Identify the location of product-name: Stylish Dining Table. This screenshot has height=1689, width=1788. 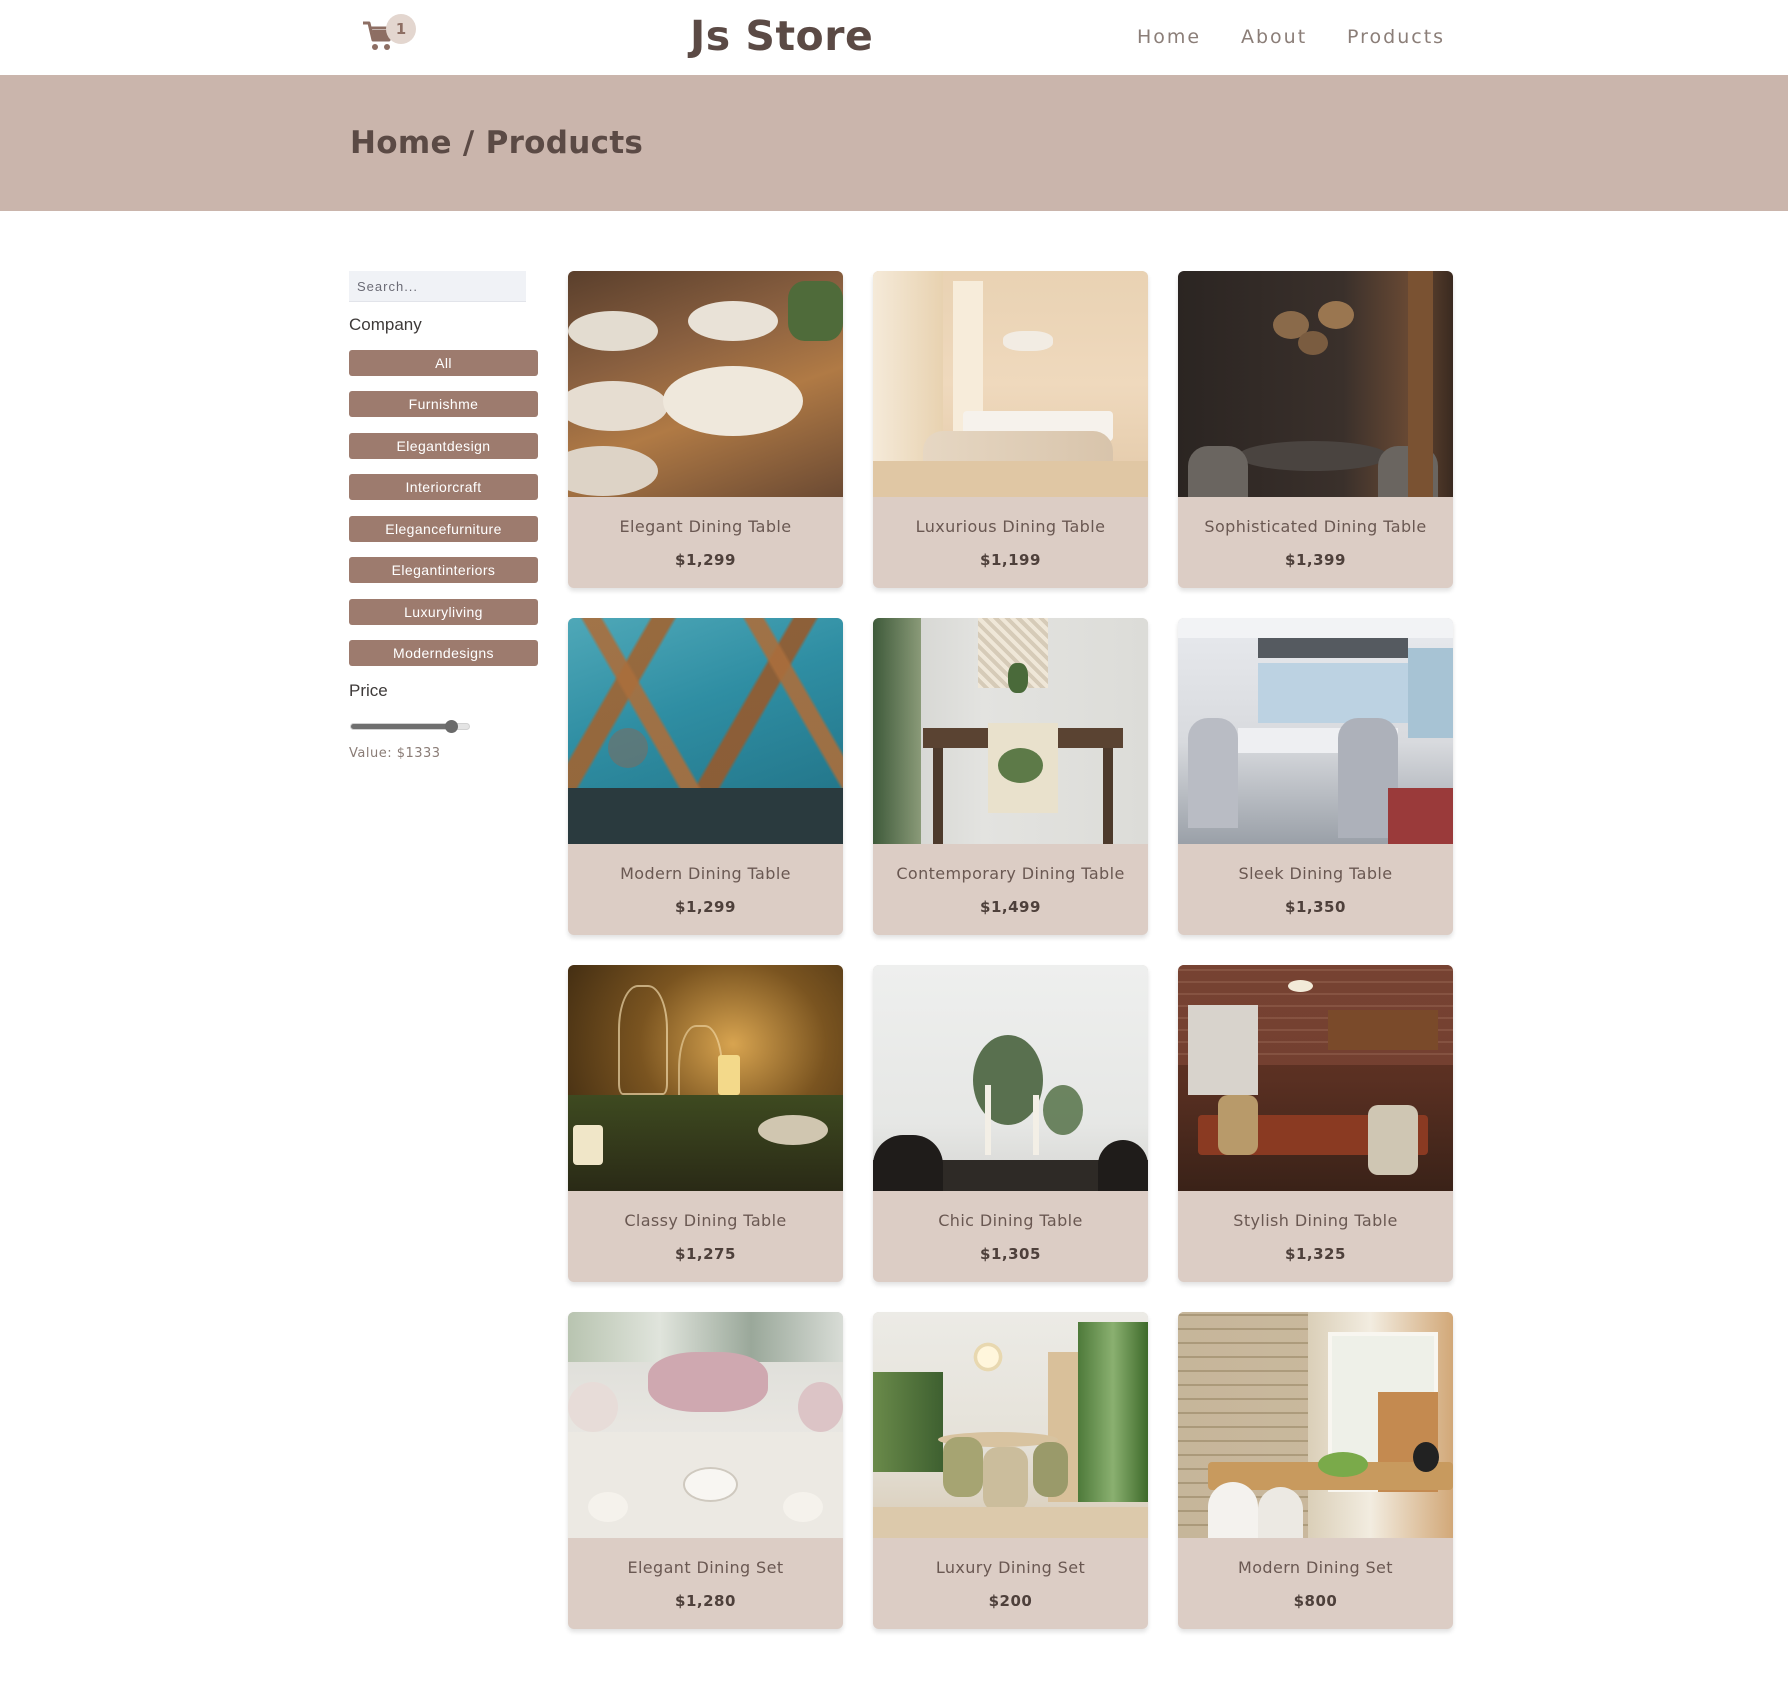
(1315, 1220).